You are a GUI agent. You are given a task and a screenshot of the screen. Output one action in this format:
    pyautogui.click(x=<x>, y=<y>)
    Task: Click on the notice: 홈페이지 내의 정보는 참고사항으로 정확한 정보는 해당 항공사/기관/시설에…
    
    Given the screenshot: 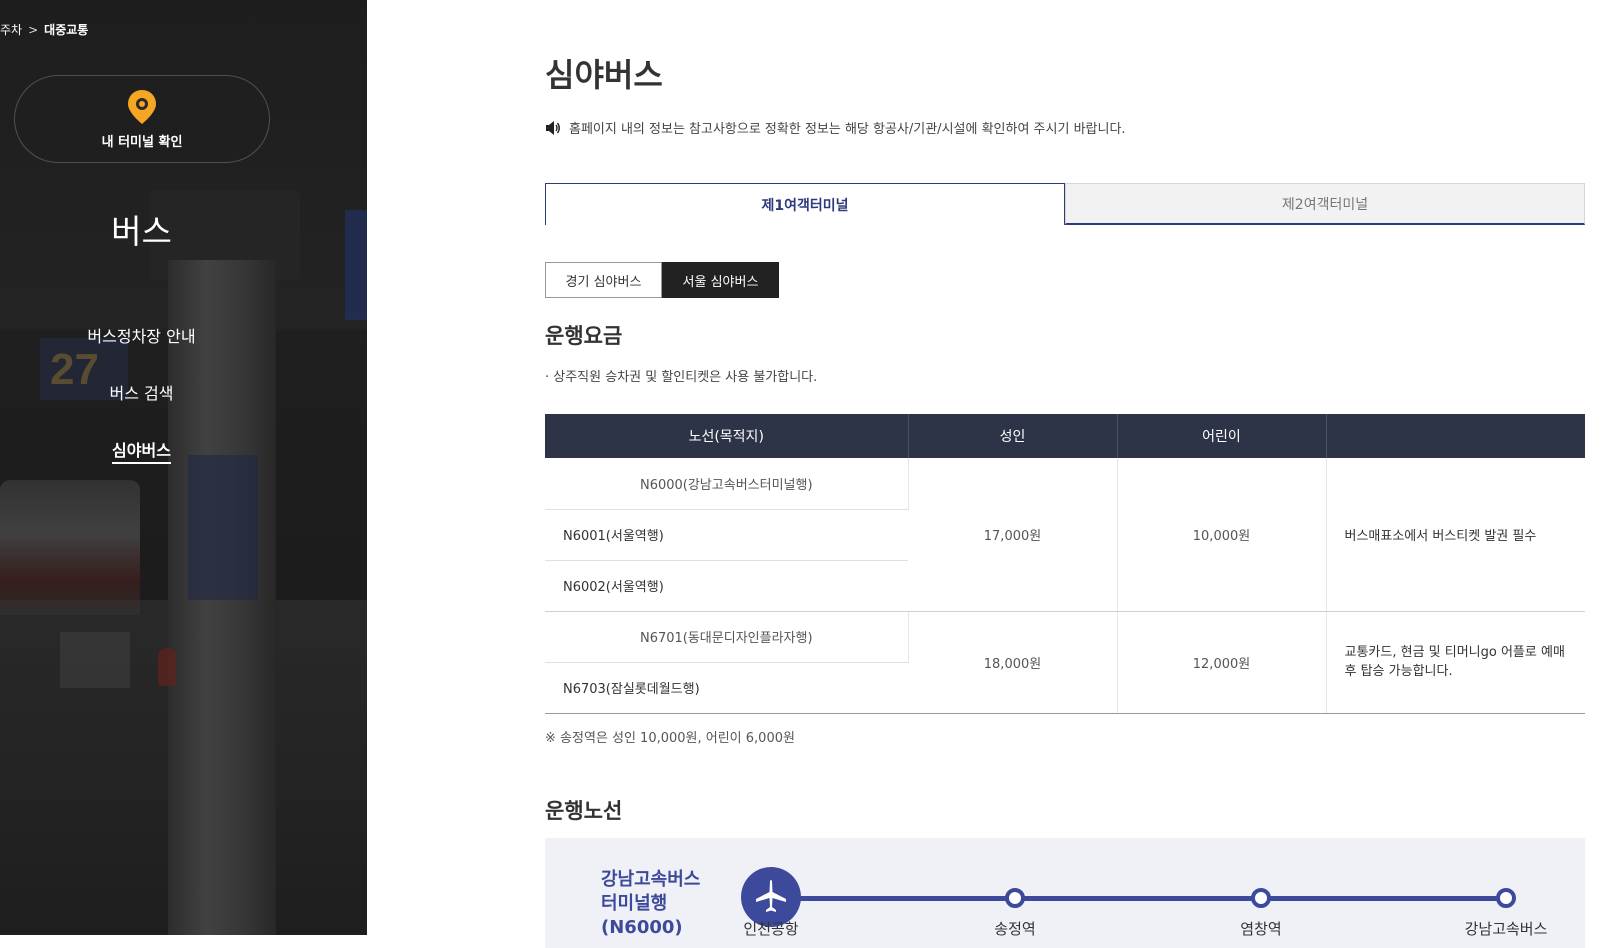 What is the action you would take?
    pyautogui.click(x=835, y=127)
    